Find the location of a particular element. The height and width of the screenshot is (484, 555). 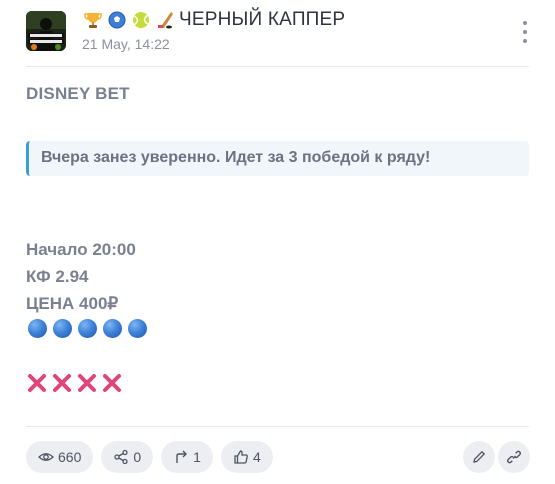

copy-link-button is located at coordinates (514, 457).